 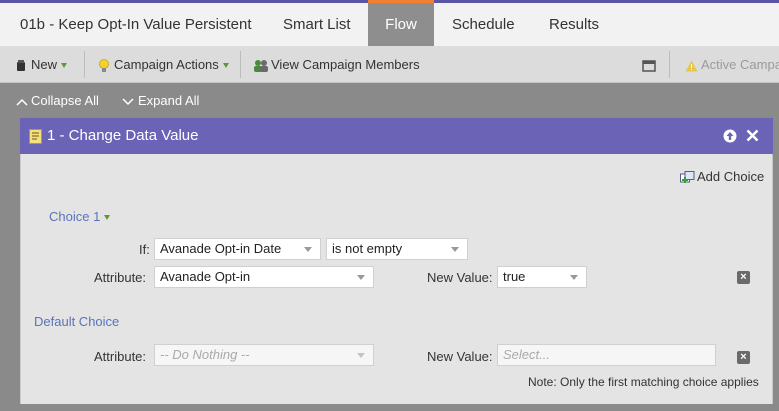 What do you see at coordinates (21, 65) in the screenshot?
I see `new-icon` at bounding box center [21, 65].